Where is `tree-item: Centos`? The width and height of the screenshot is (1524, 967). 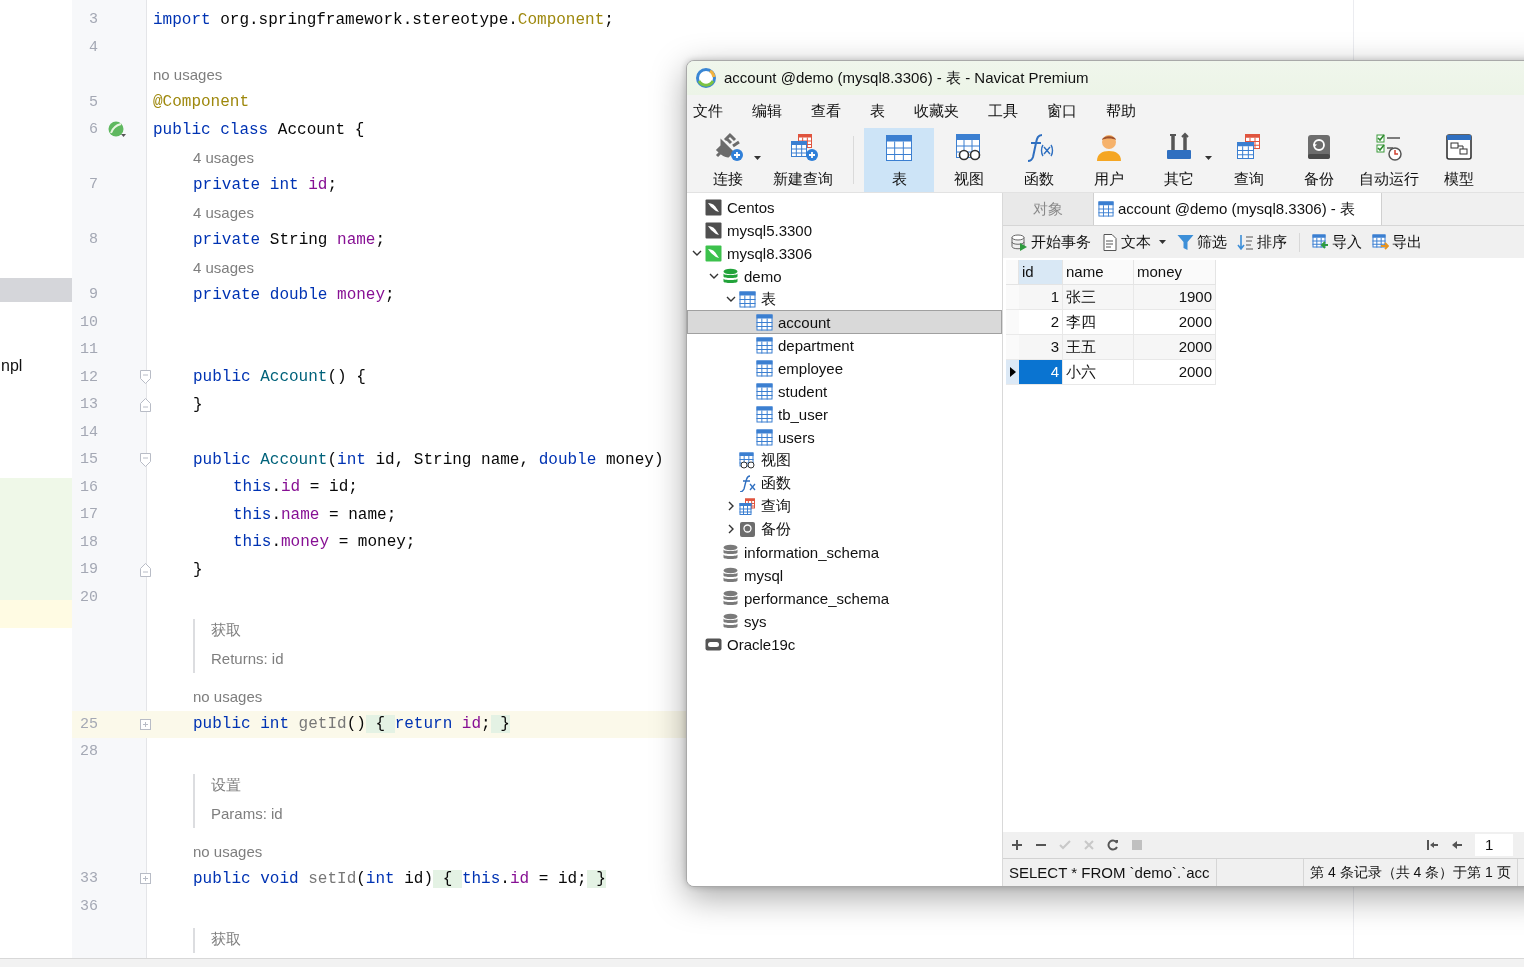 tree-item: Centos is located at coordinates (844, 207).